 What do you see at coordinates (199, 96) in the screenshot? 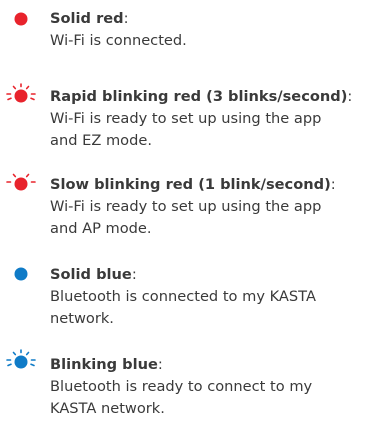
I see `status-title: Rapid blinking red (3 blinks/second)` at bounding box center [199, 96].